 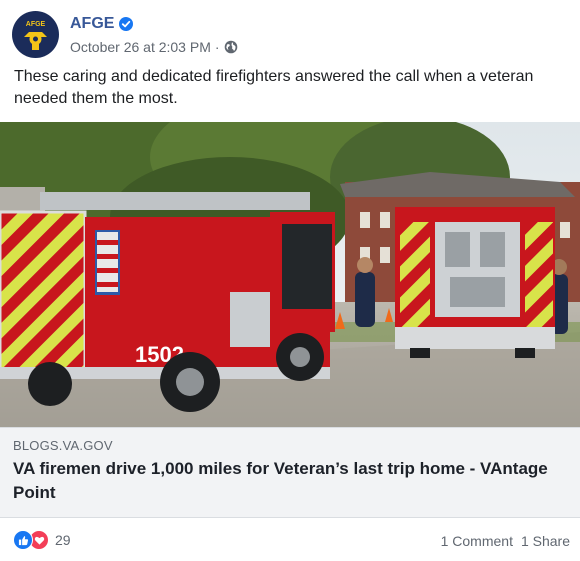 What do you see at coordinates (36, 24) in the screenshot?
I see `avatar-logo-text: AFGE` at bounding box center [36, 24].